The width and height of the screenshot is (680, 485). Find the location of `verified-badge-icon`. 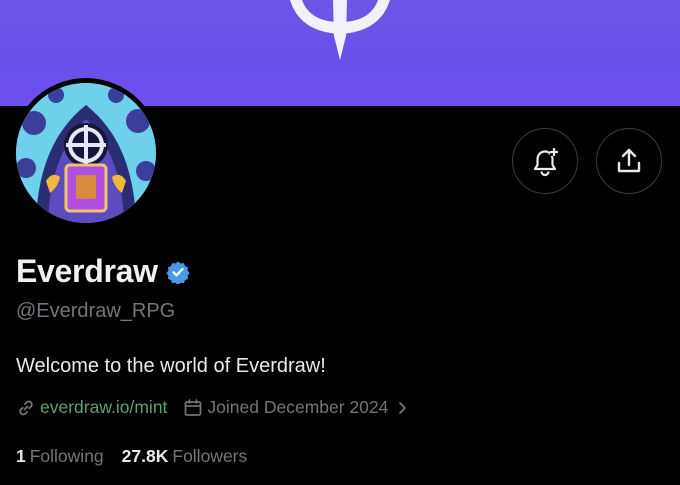

verified-badge-icon is located at coordinates (178, 272).